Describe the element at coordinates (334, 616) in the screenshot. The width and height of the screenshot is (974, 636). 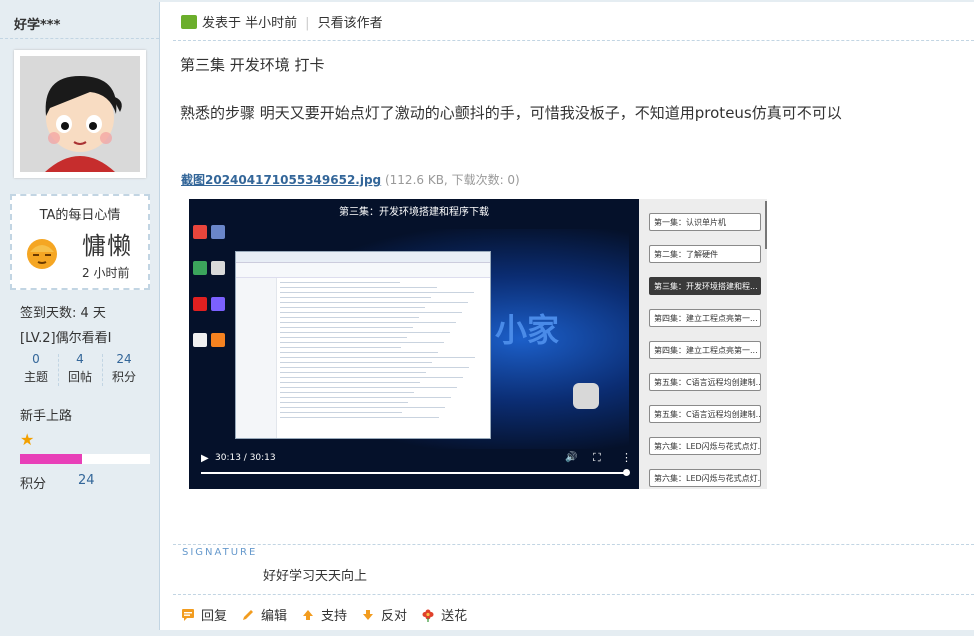
I see `action-label: 支持` at that location.